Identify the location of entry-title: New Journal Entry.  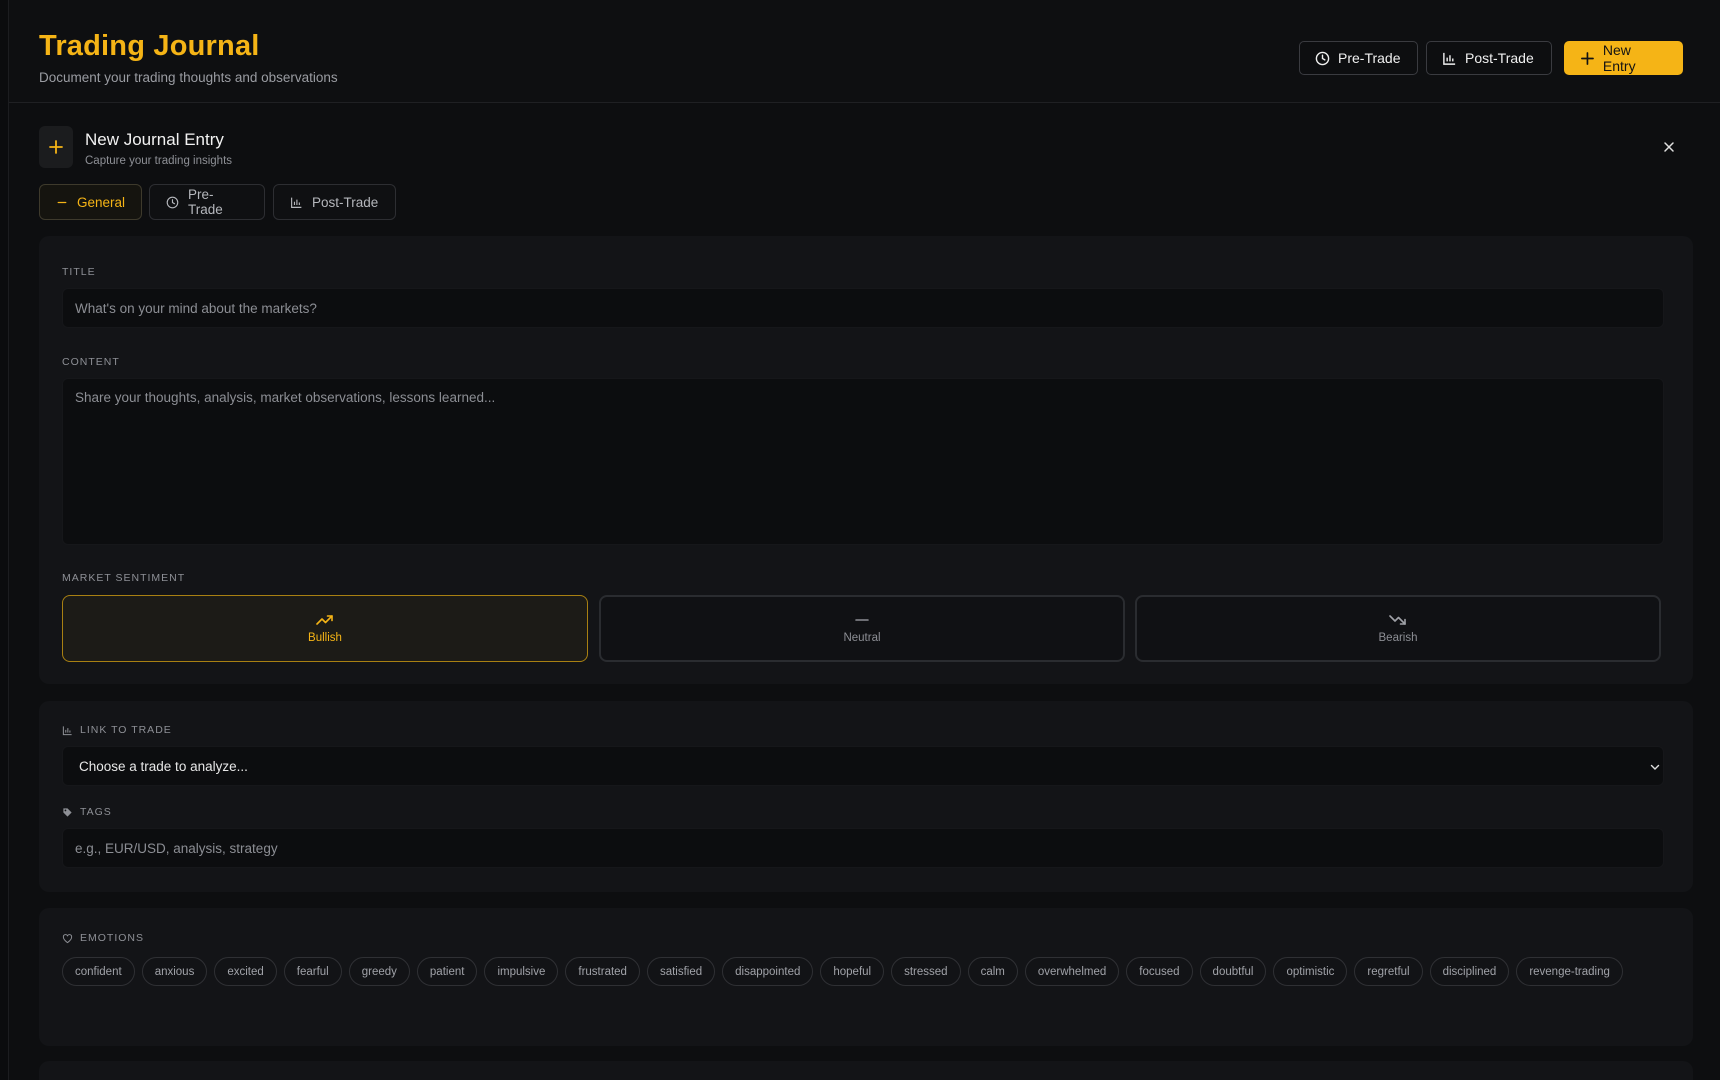
(154, 139).